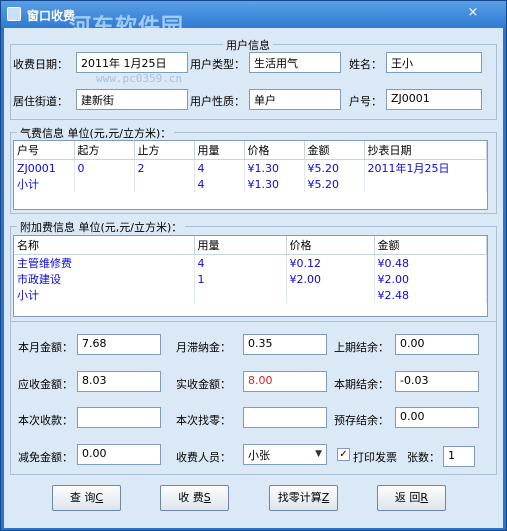 This screenshot has height=531, width=507. Describe the element at coordinates (253, 20) in the screenshot. I see `title-bar: 窗口收费 河东软件园 ×` at that location.